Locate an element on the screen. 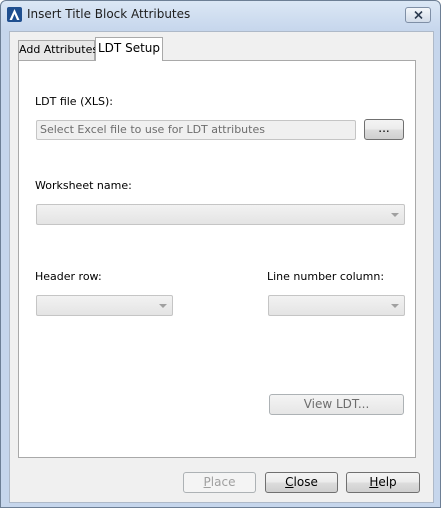 The width and height of the screenshot is (441, 508). window-close-button is located at coordinates (418, 15).